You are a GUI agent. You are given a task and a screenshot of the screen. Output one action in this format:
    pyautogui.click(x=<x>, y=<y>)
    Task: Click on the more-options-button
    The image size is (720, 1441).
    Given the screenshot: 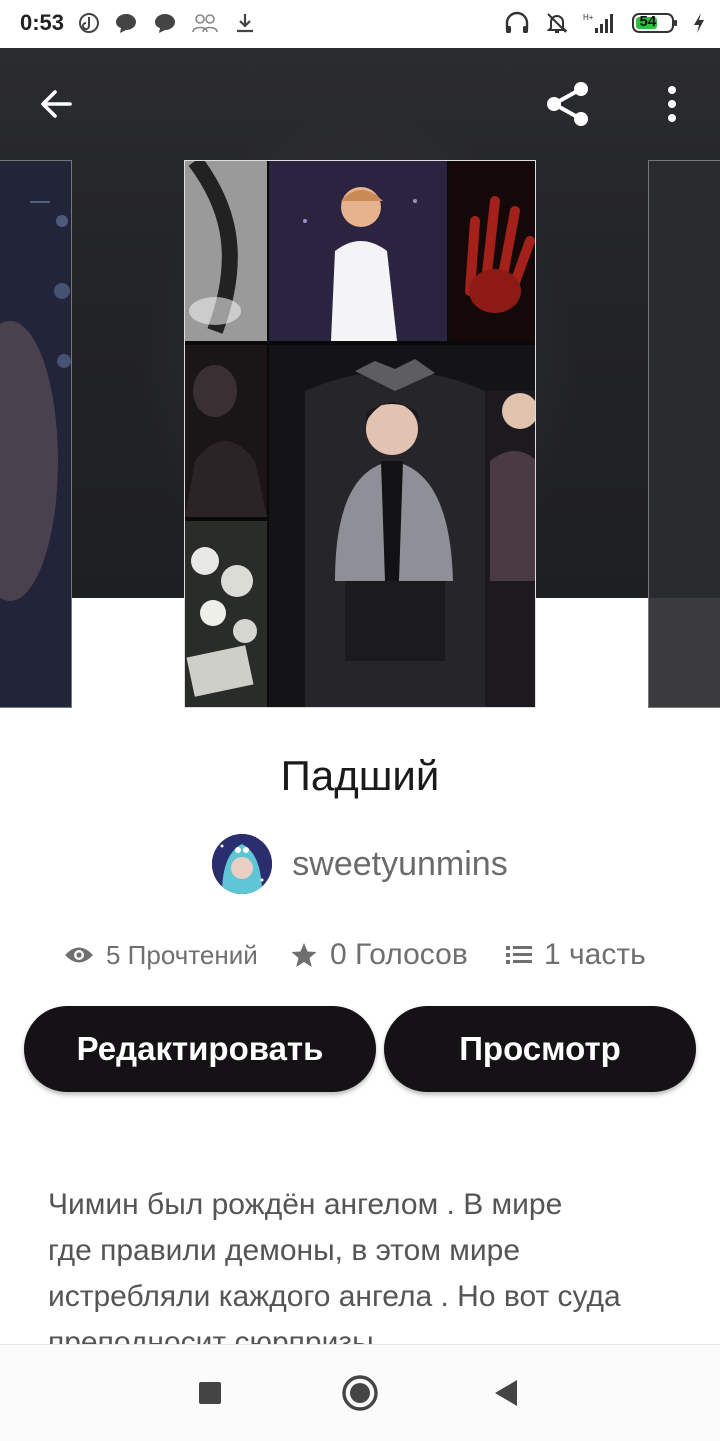 What is the action you would take?
    pyautogui.click(x=672, y=104)
    